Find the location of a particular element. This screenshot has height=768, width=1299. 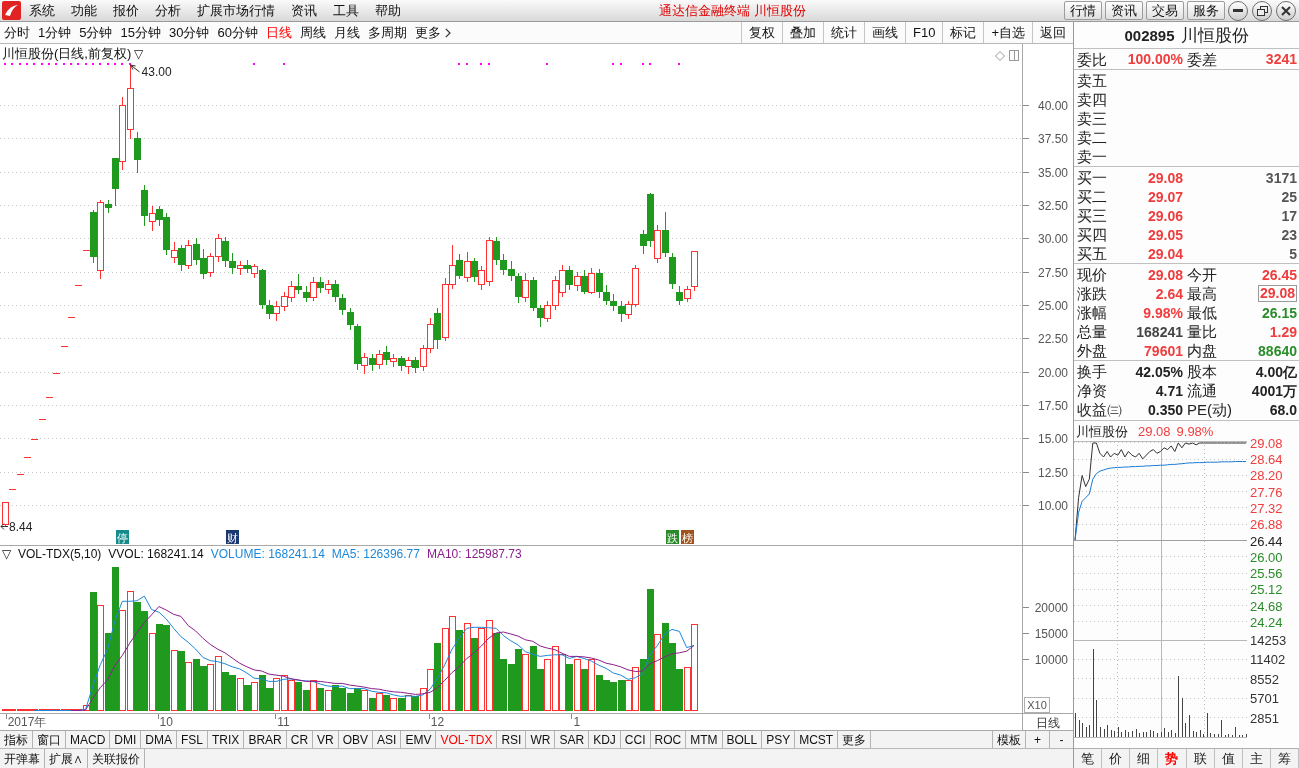

quote-label: 买三 is located at coordinates (1092, 215).